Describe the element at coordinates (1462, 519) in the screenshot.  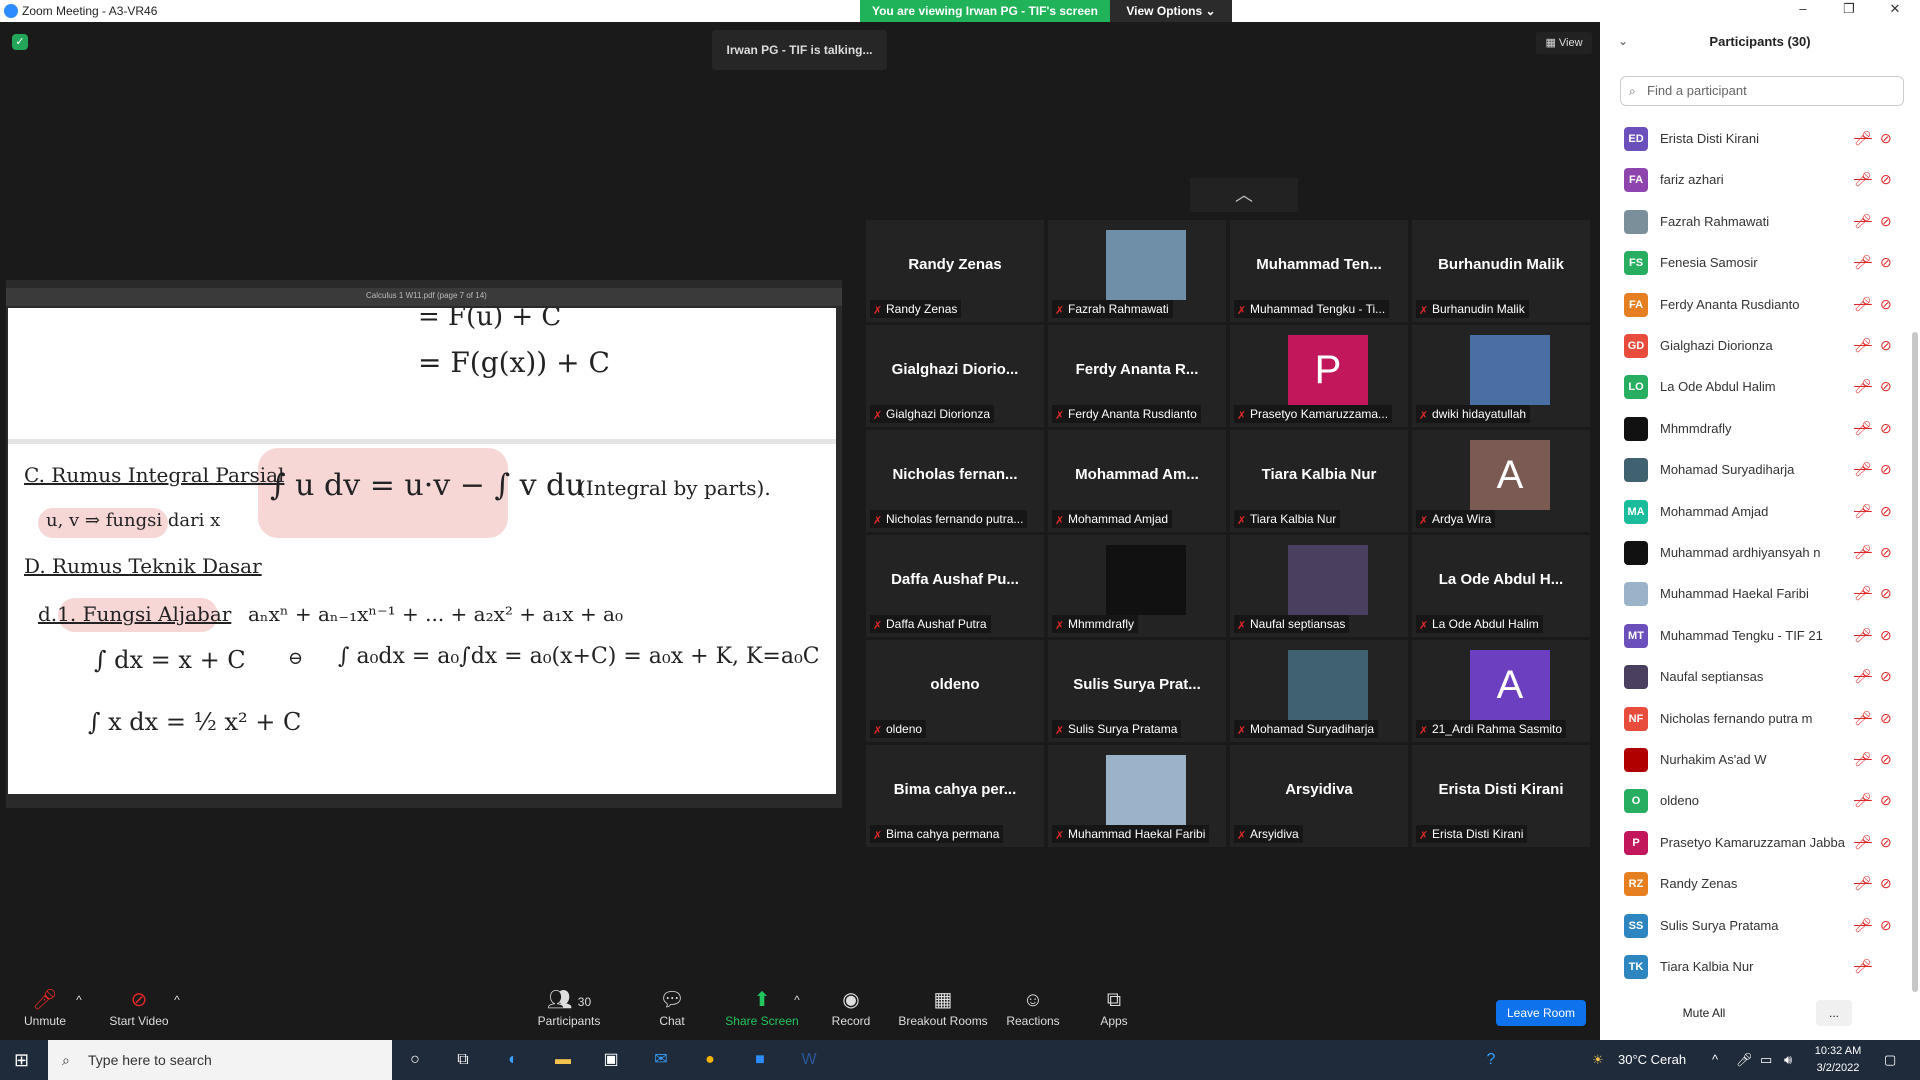
I see `tile-name-text: Ardya Wira` at that location.